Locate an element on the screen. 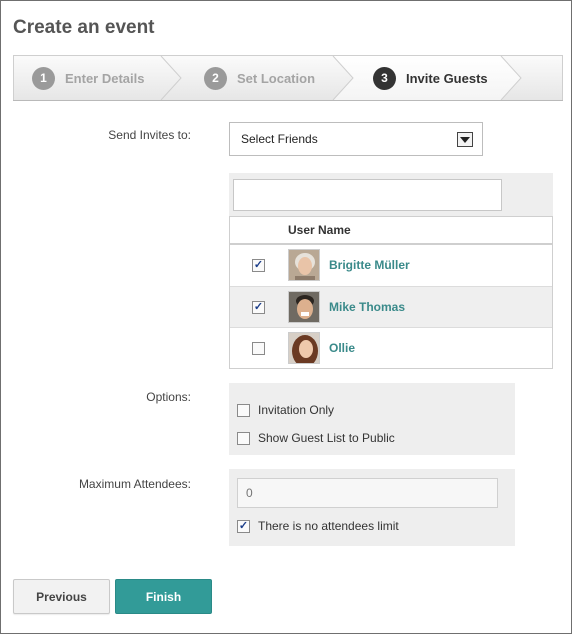 The width and height of the screenshot is (572, 634). send-invites-label: Send Invites to: is located at coordinates (149, 135).